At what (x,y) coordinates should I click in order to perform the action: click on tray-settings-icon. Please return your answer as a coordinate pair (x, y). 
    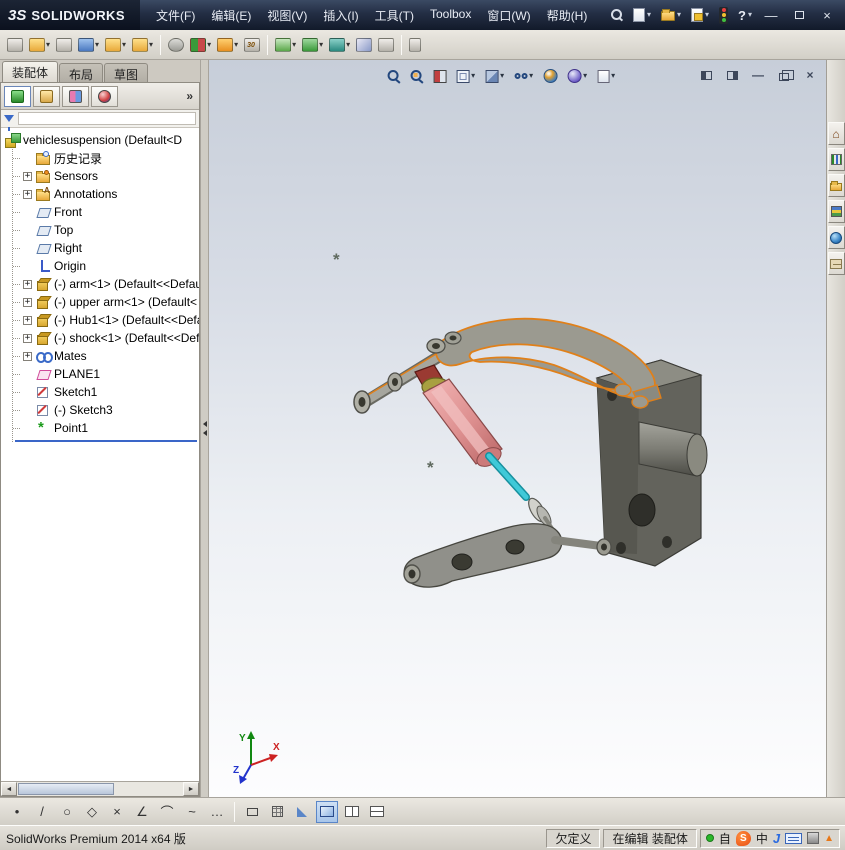
    Looking at the image, I should click on (813, 838).